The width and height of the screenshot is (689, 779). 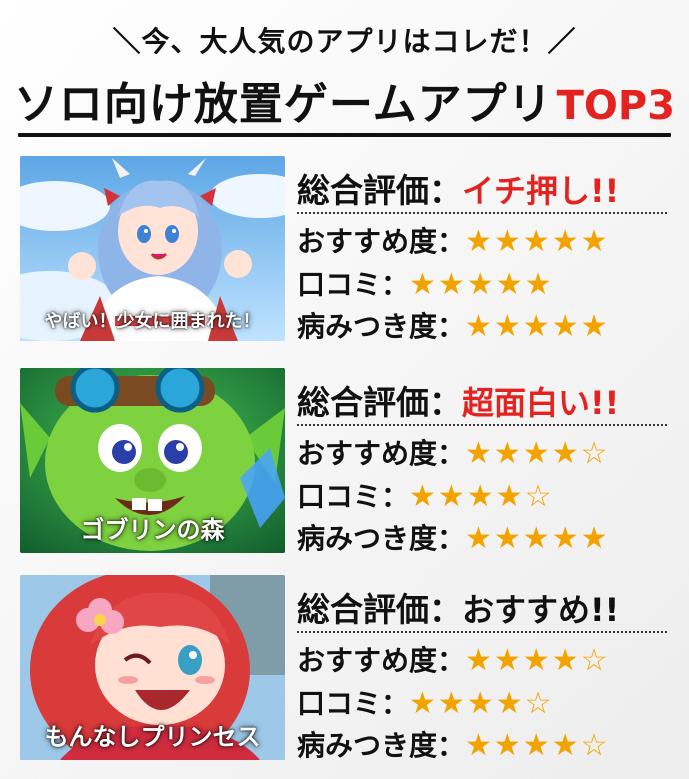 I want to click on addiction-stars-2: ★★★★★, so click(x=537, y=538).